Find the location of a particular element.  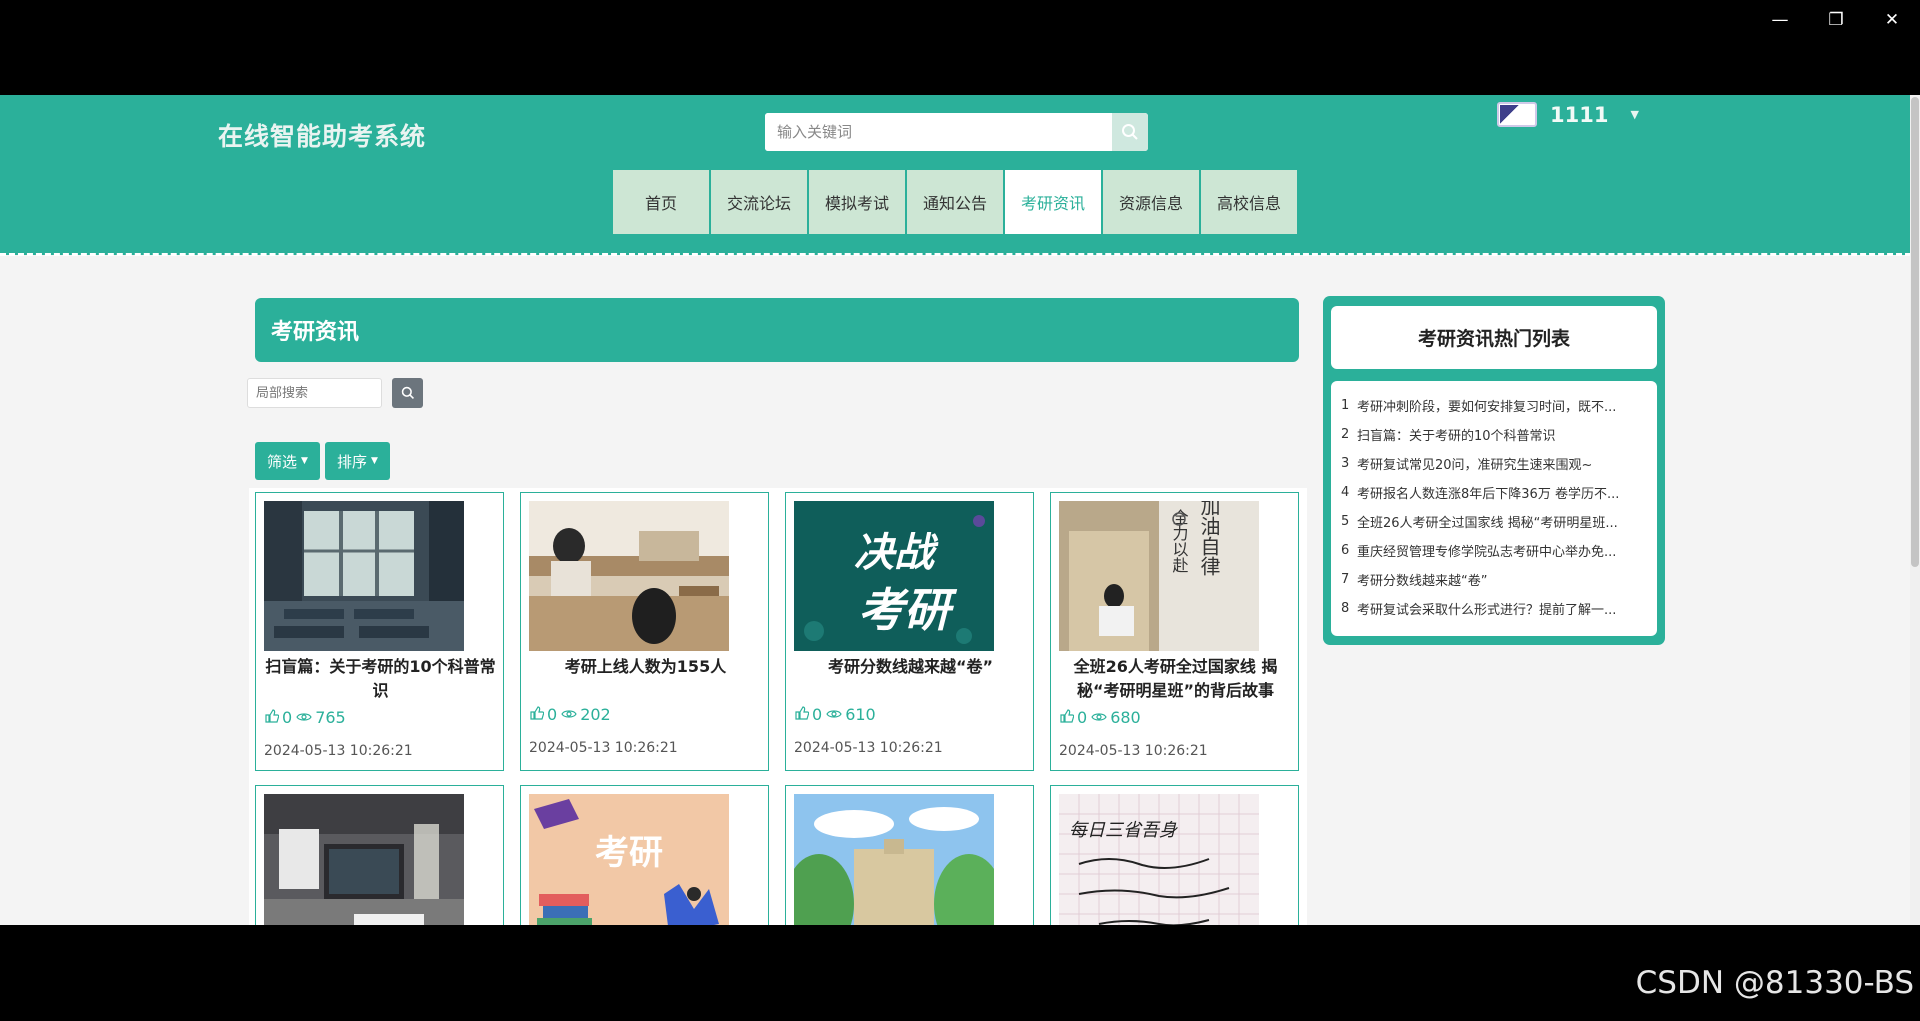

nav-notice: 通知公告 is located at coordinates (955, 202).